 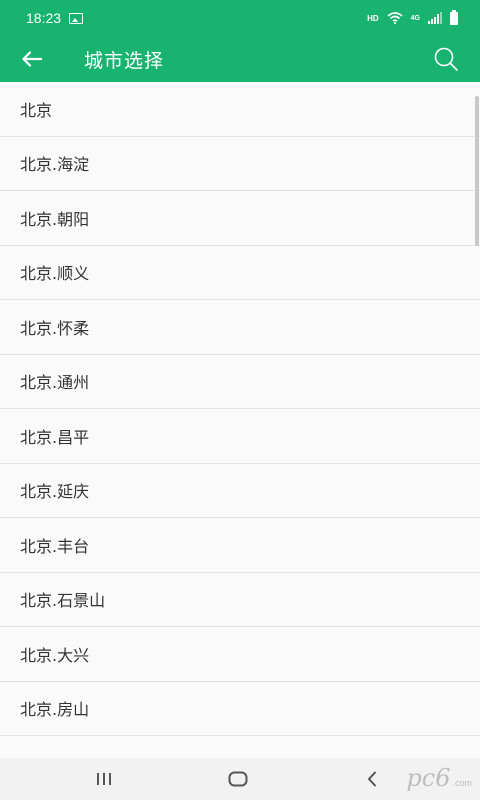 I want to click on city-label: 北京.通州, so click(x=55, y=383).